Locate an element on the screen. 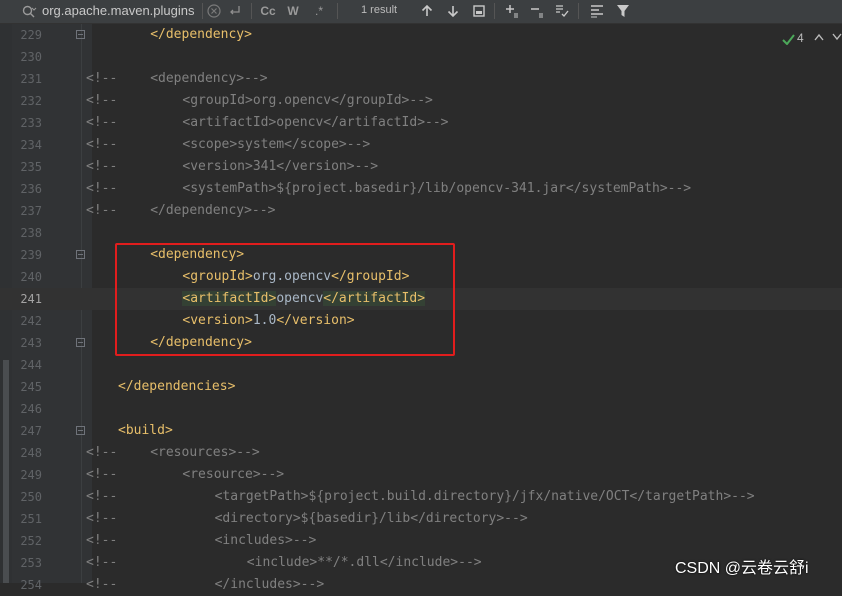 The image size is (842, 596). code-line: 232 <!-- <groupId>org.opencv</groupId>--> is located at coordinates (421, 101).